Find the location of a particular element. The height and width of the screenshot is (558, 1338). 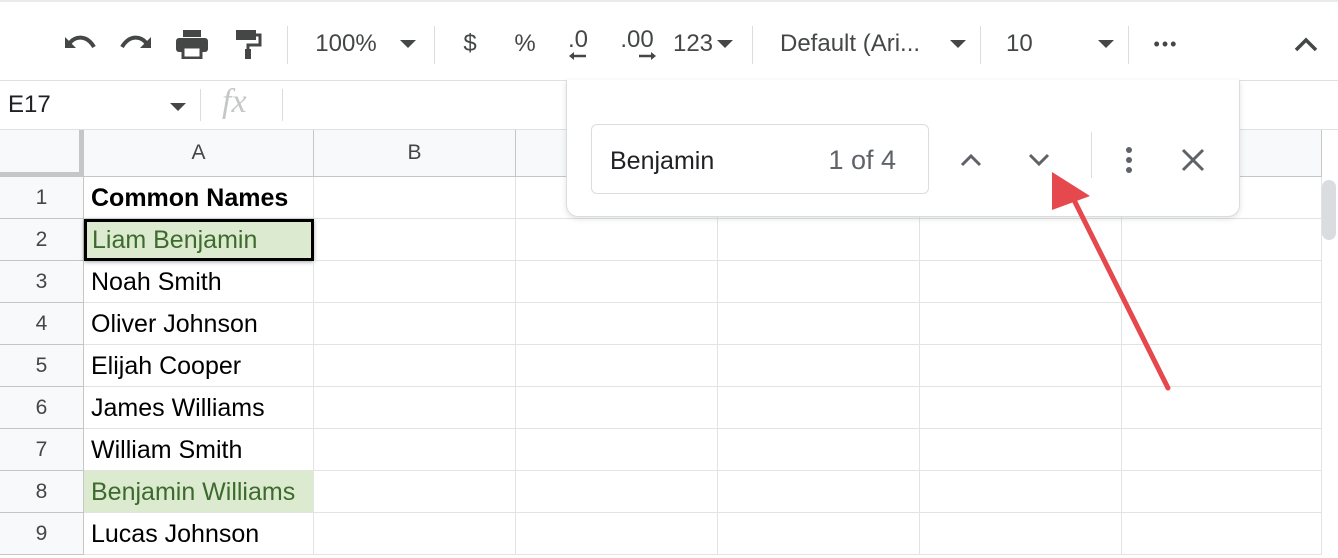

zoom-value: 100% is located at coordinates (346, 43).